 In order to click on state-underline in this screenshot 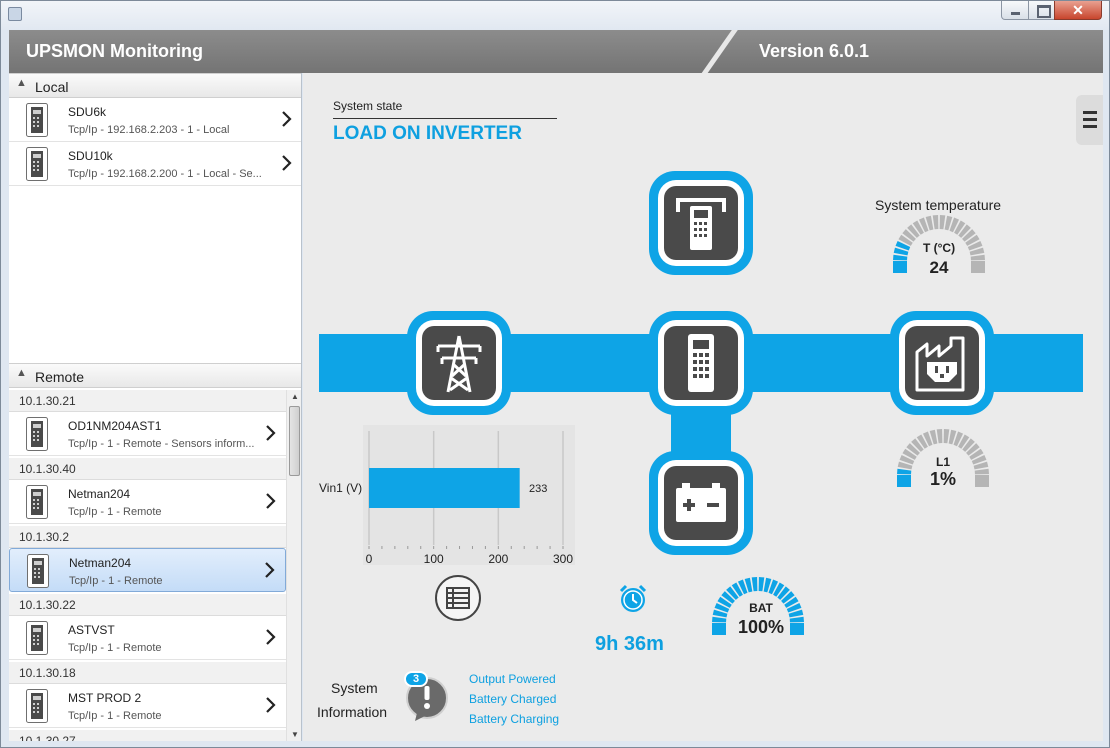, I will do `click(445, 118)`.